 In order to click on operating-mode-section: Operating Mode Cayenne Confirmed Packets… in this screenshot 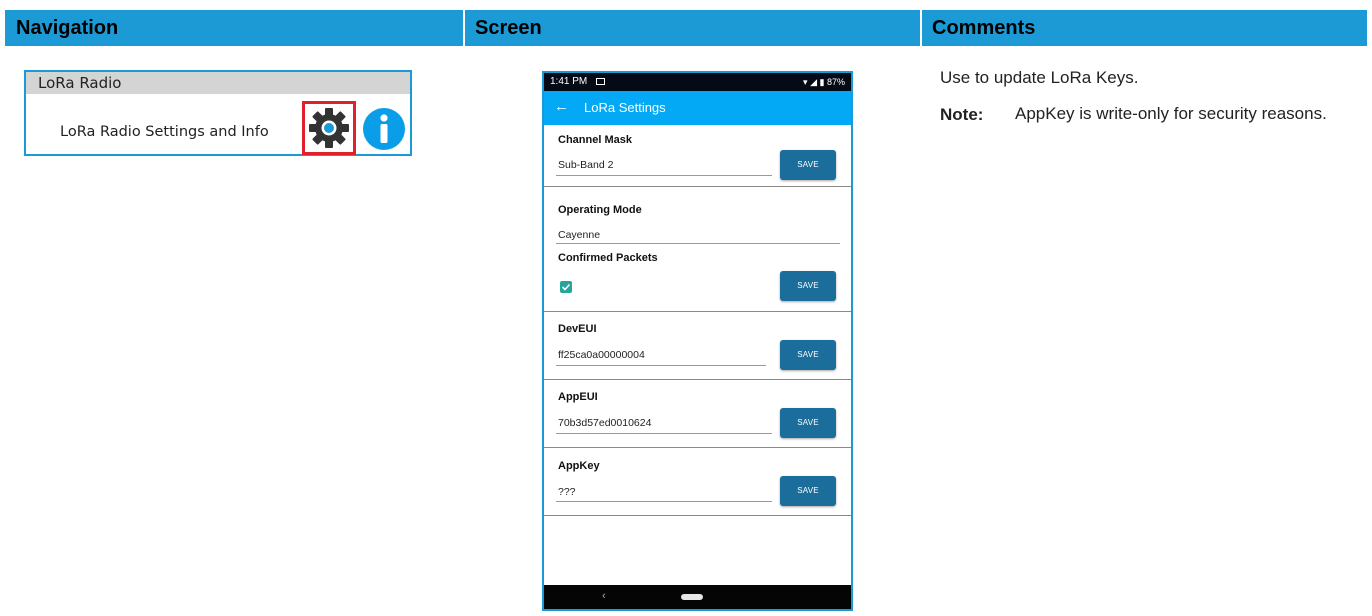, I will do `click(697, 249)`.